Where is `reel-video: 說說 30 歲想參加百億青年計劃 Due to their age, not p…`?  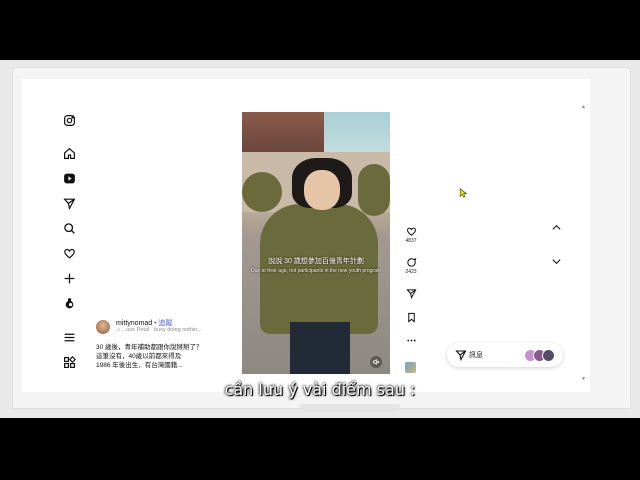 reel-video: 說說 30 歲想參加百億青年計劃 Due to their age, not p… is located at coordinates (316, 243).